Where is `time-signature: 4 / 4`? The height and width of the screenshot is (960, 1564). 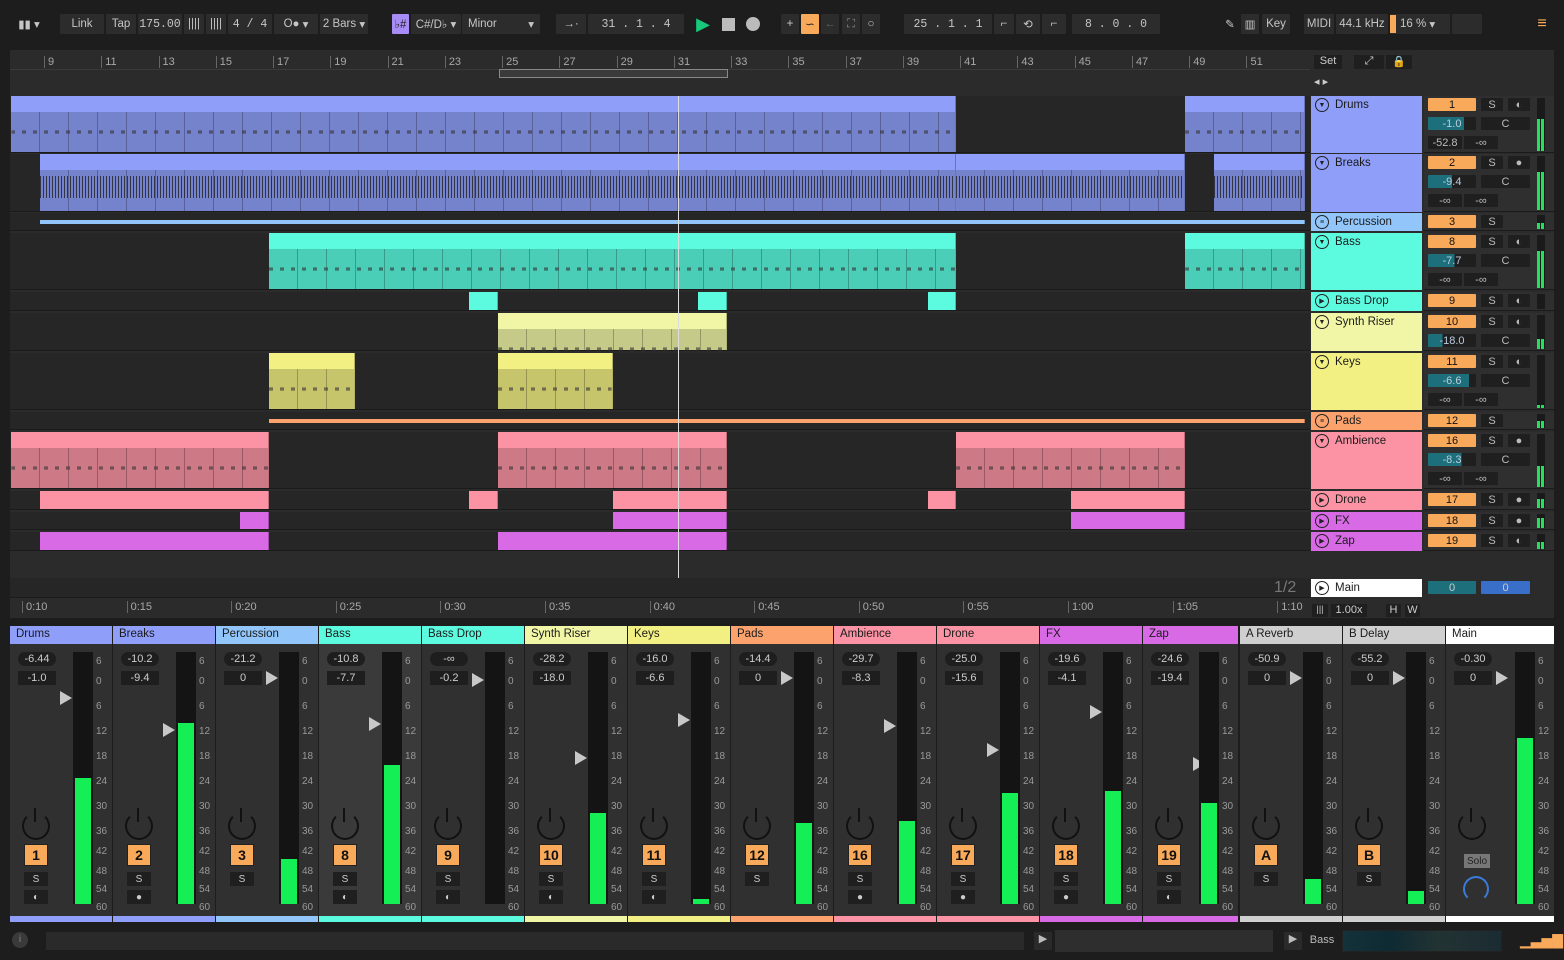
time-signature: 4 / 4 is located at coordinates (250, 24).